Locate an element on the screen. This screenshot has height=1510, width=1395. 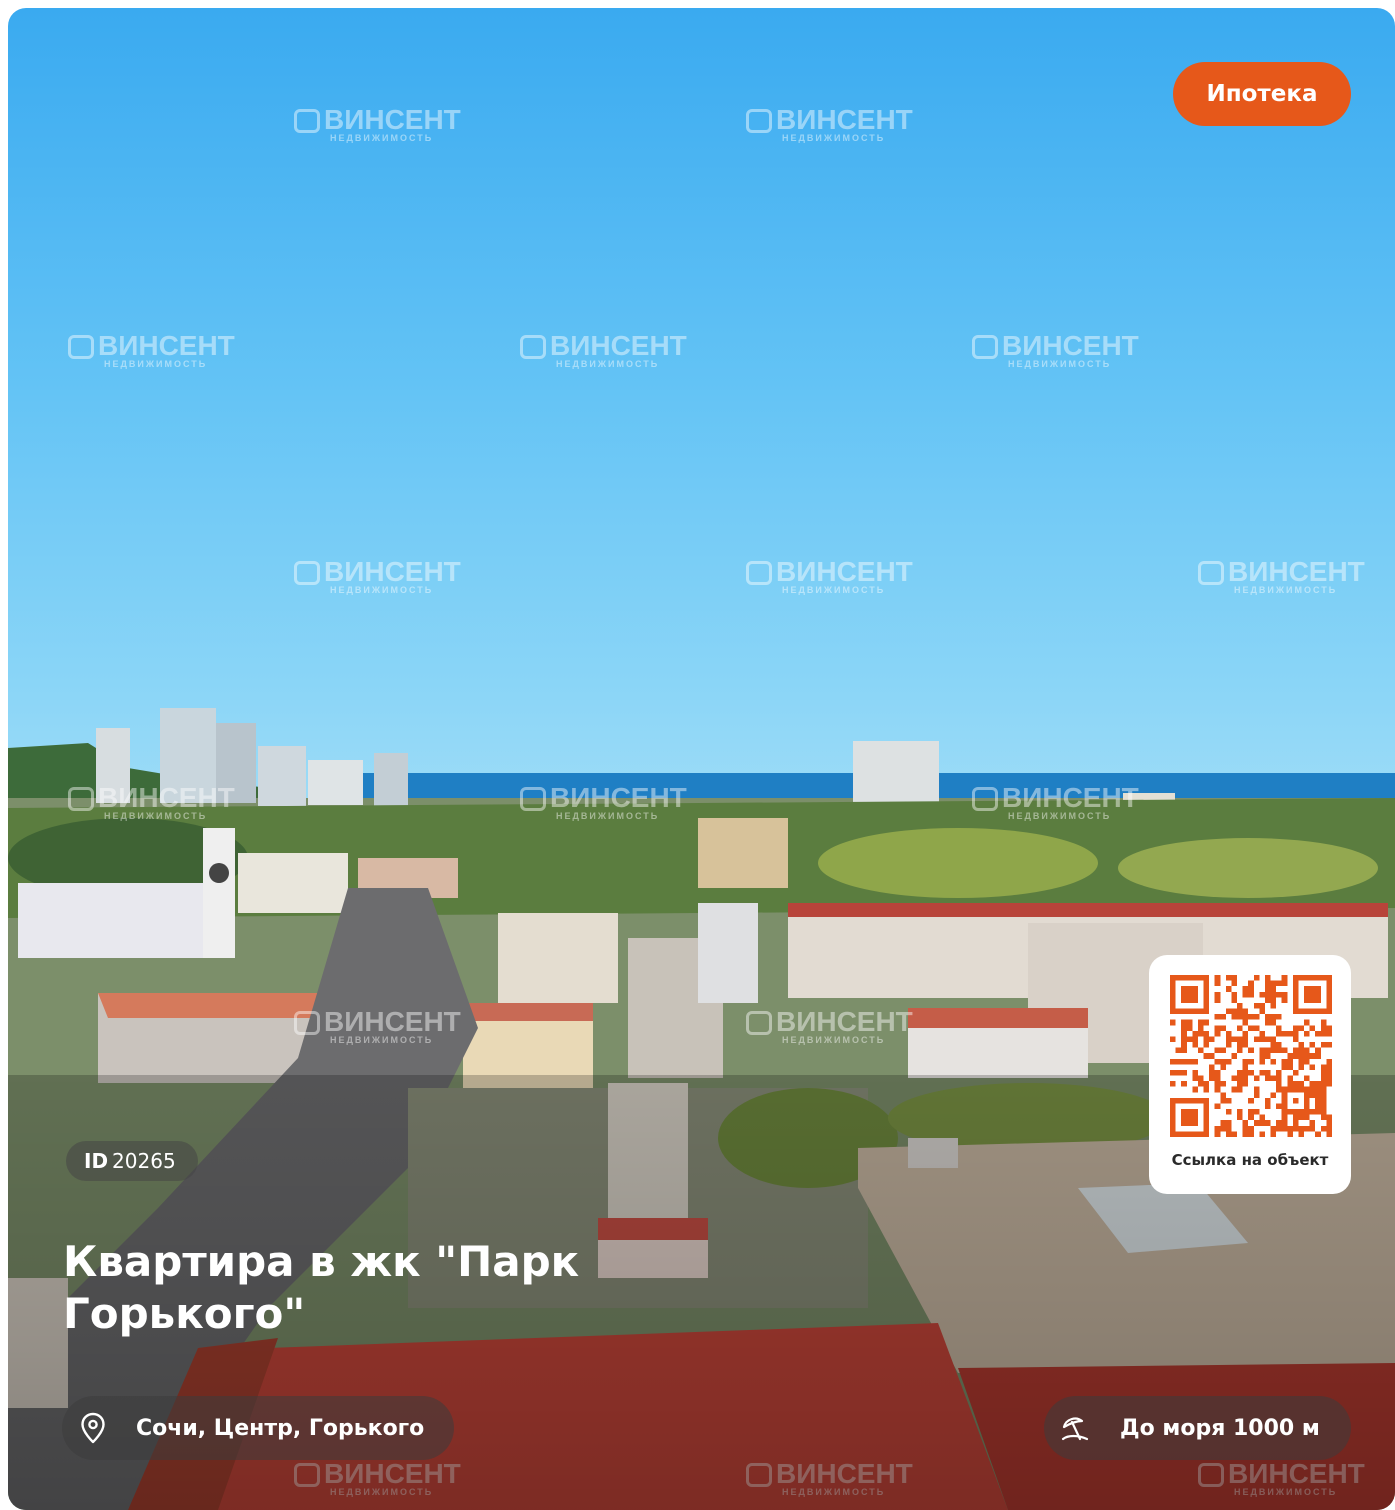
qr-card: Ссылка на объект is located at coordinates (1250, 1074).